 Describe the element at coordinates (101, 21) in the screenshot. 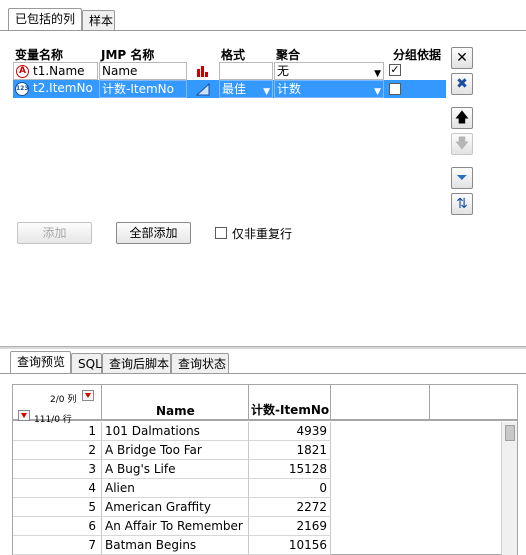

I see `tab-label: 样本` at that location.